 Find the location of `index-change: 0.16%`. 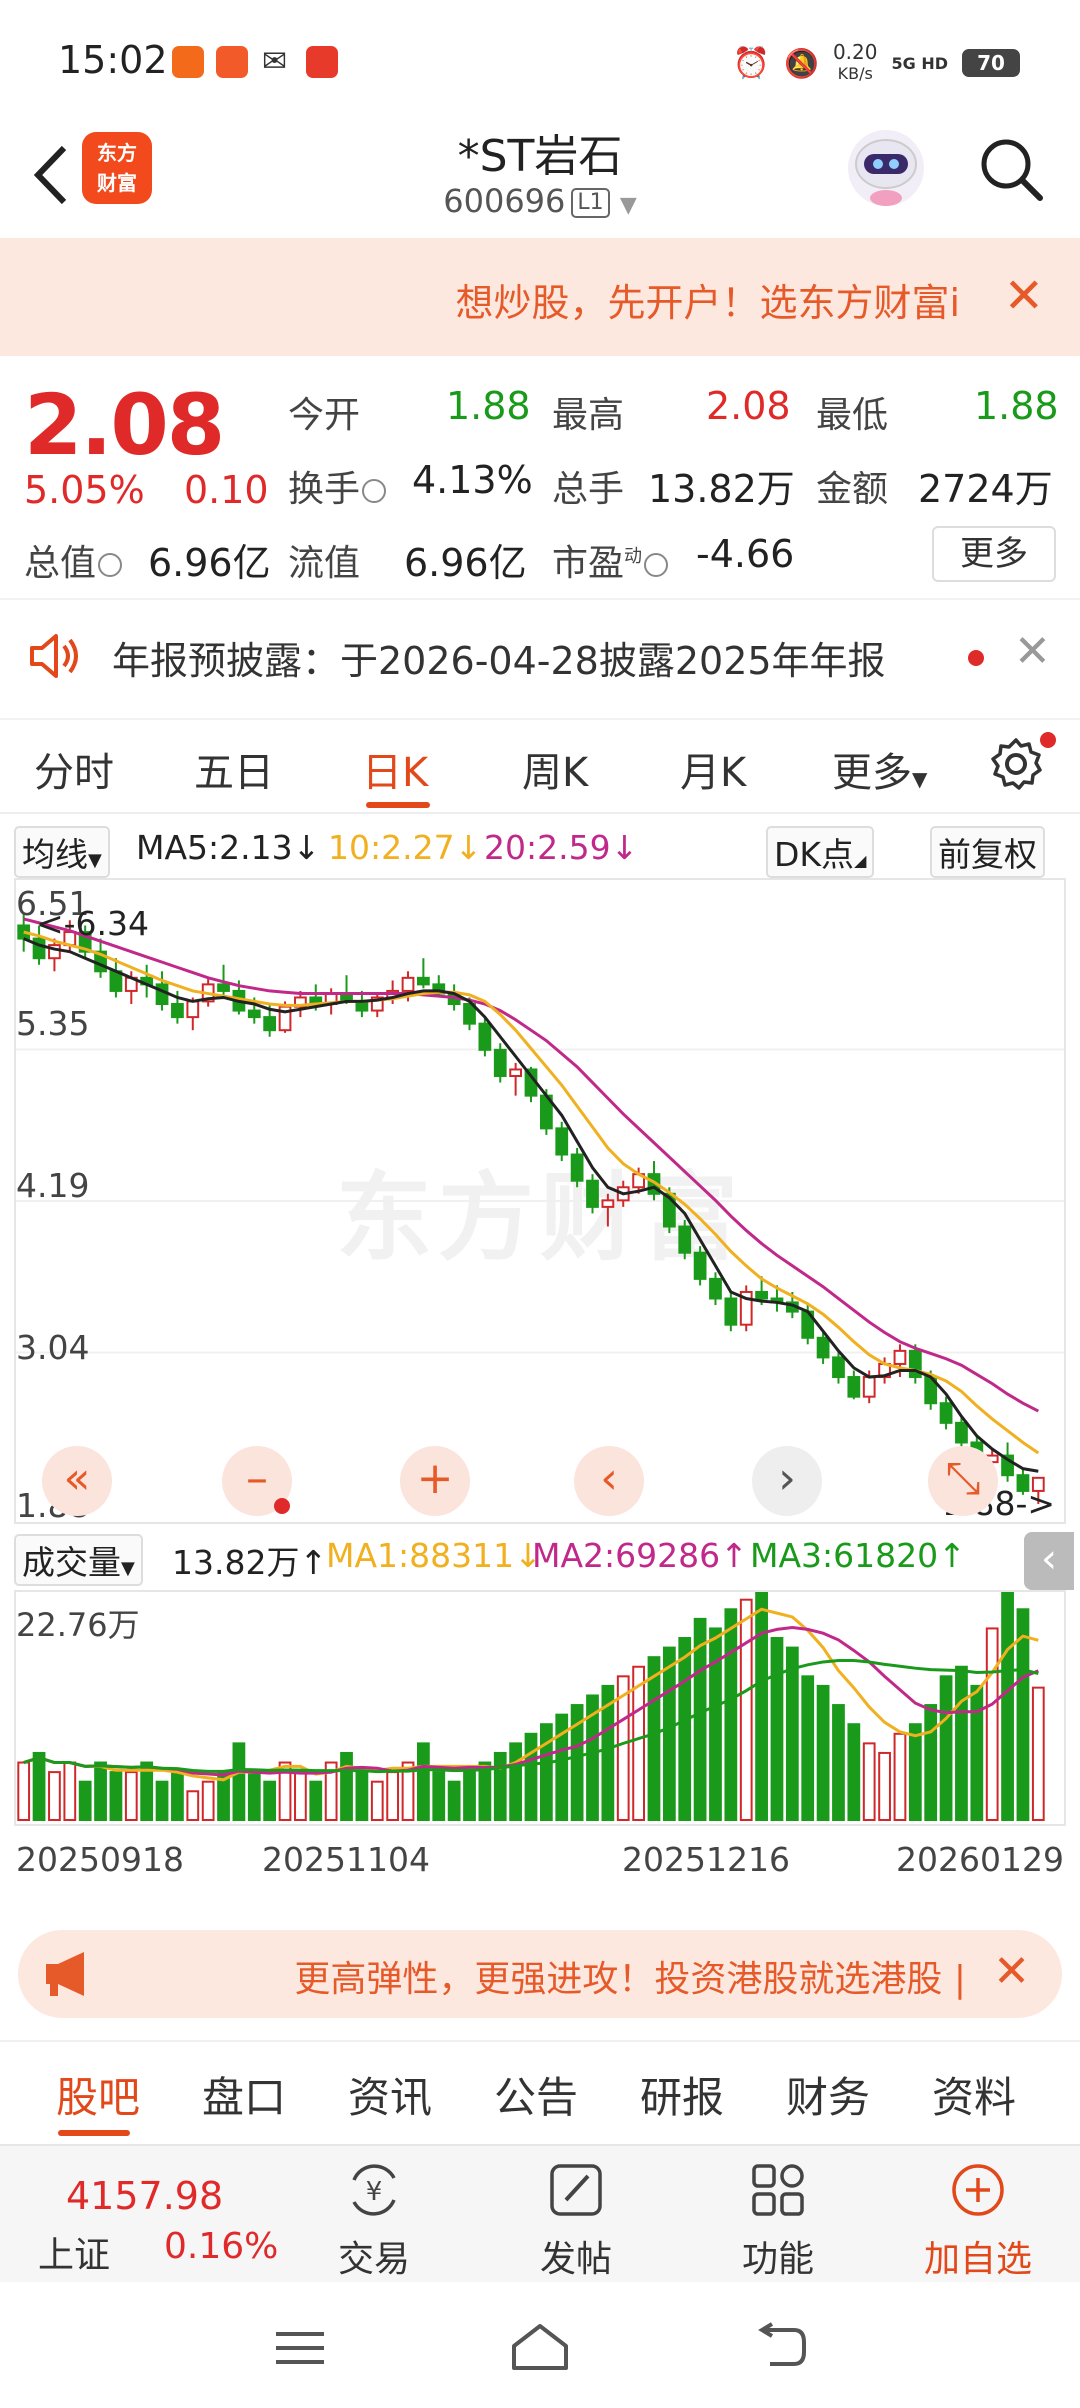

index-change: 0.16% is located at coordinates (221, 2246).